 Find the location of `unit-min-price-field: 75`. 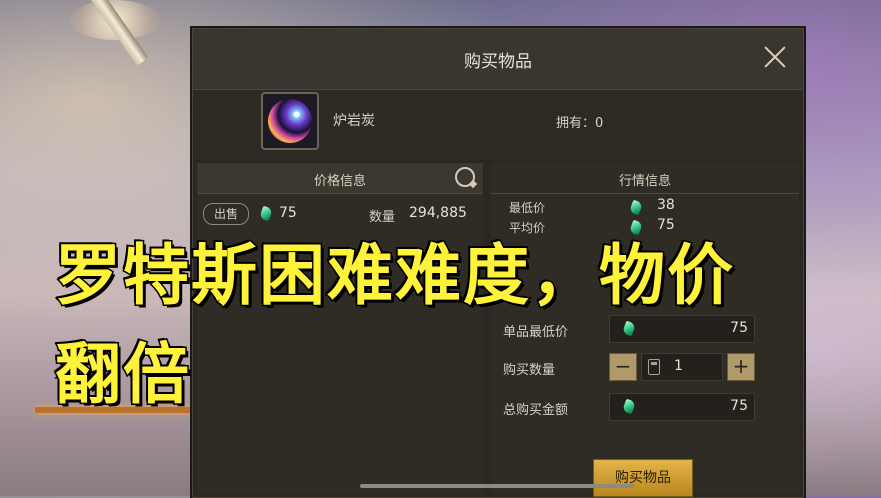

unit-min-price-field: 75 is located at coordinates (682, 329).